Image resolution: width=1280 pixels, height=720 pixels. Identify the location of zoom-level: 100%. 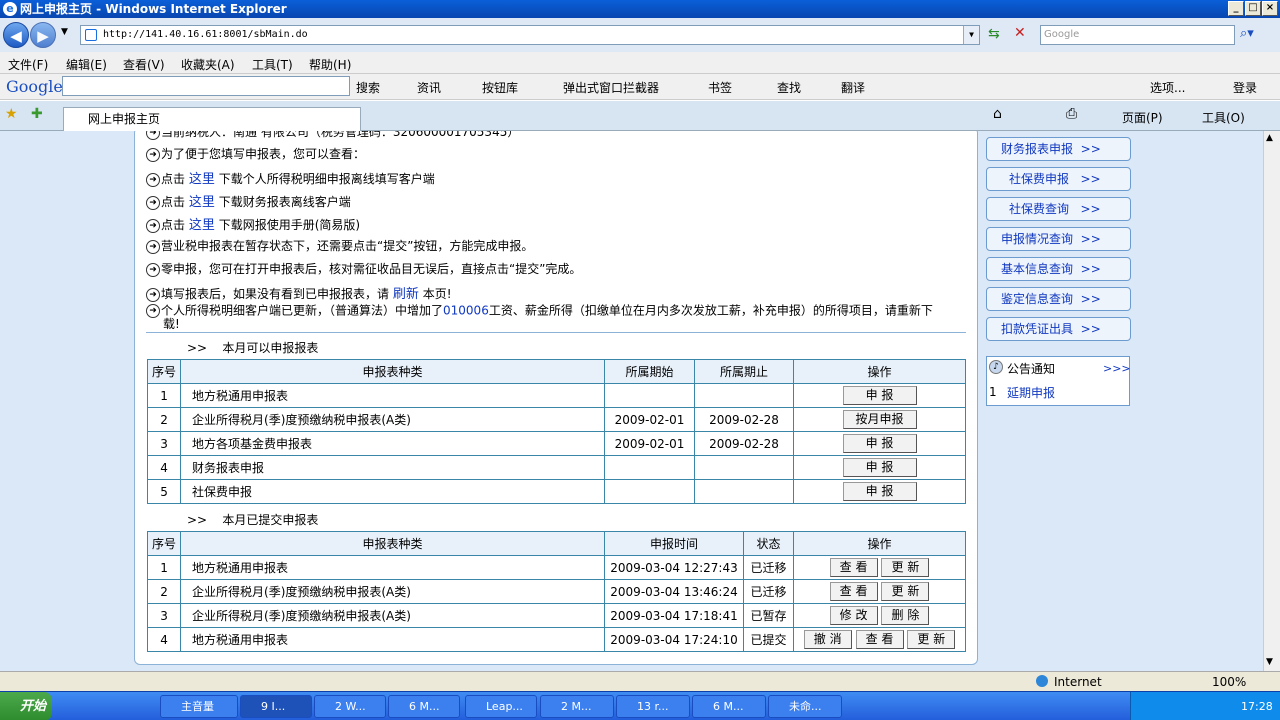
(1229, 682).